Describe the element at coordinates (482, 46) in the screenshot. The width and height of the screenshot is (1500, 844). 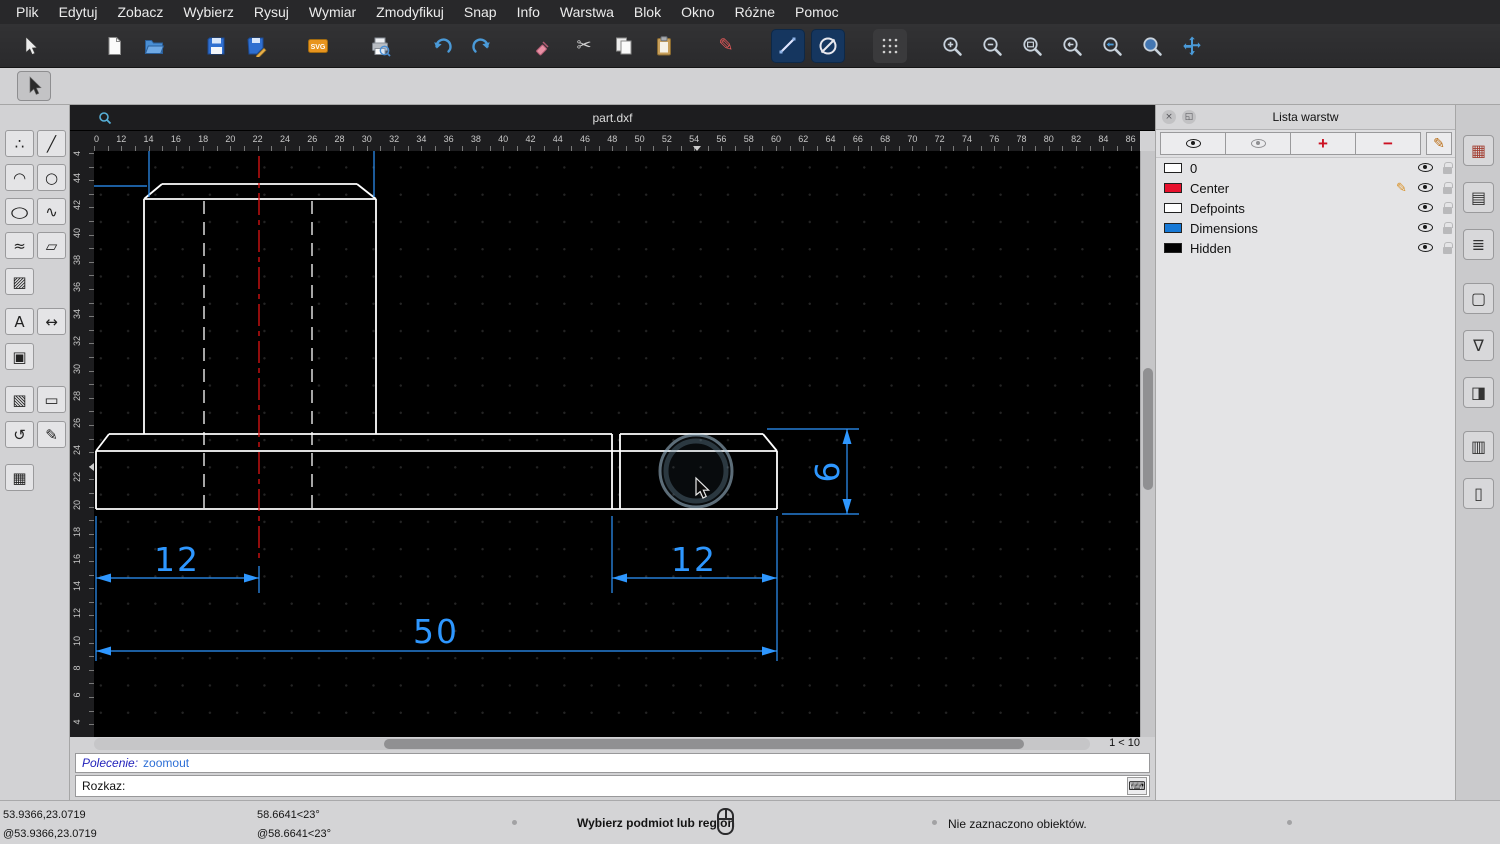
I see `redo-button` at that location.